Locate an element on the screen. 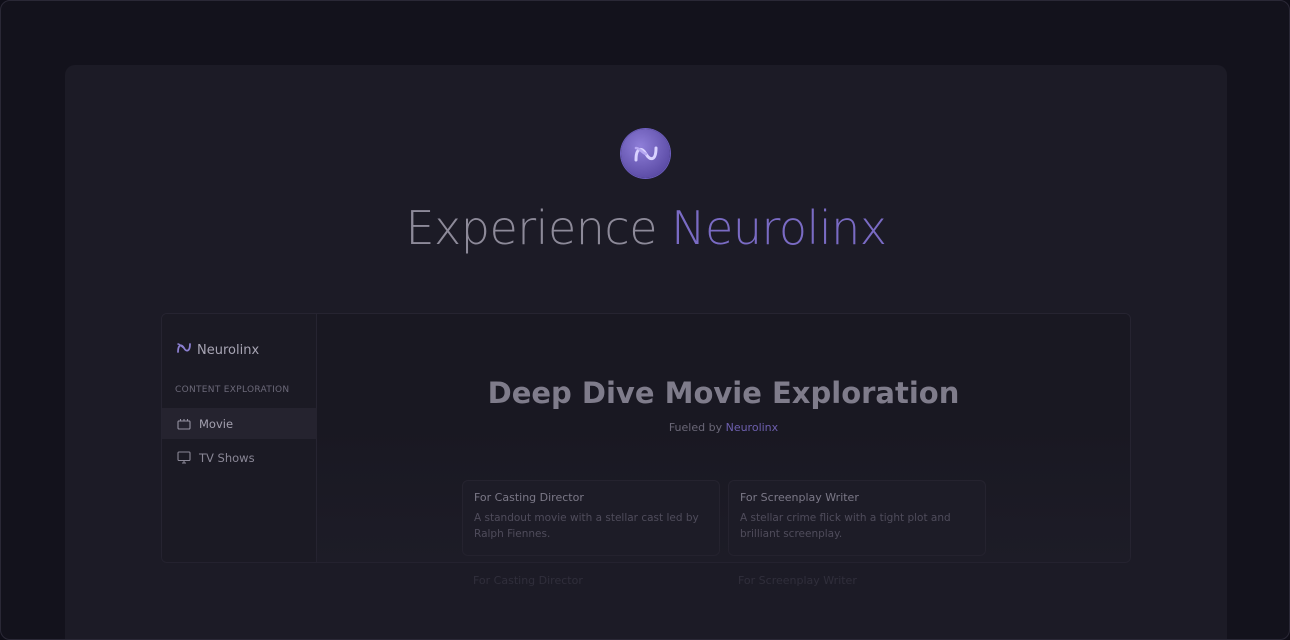 The width and height of the screenshot is (1290, 640). subtitle-accent: Neurolinx is located at coordinates (752, 427).